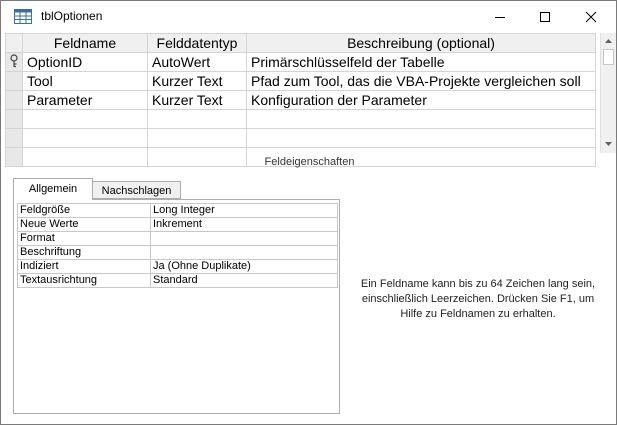  Describe the element at coordinates (197, 43) in the screenshot. I see `column-header-data-type: Felddatentyp` at that location.